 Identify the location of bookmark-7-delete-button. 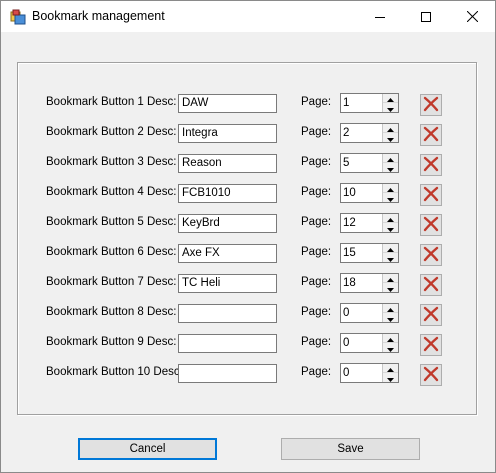
(431, 285).